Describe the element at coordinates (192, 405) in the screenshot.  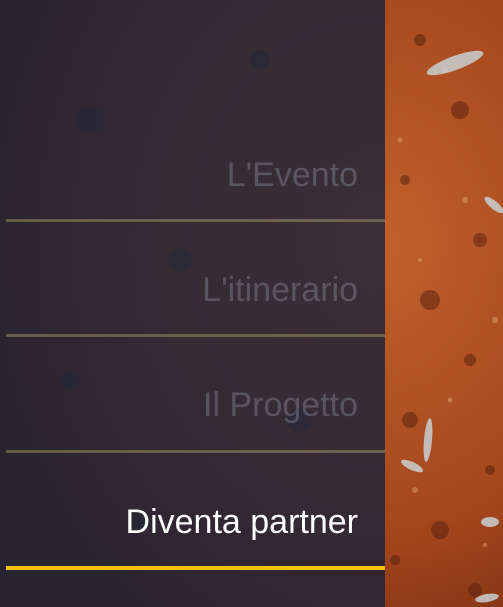
I see `menu-item-progetto: Il Progetto` at that location.